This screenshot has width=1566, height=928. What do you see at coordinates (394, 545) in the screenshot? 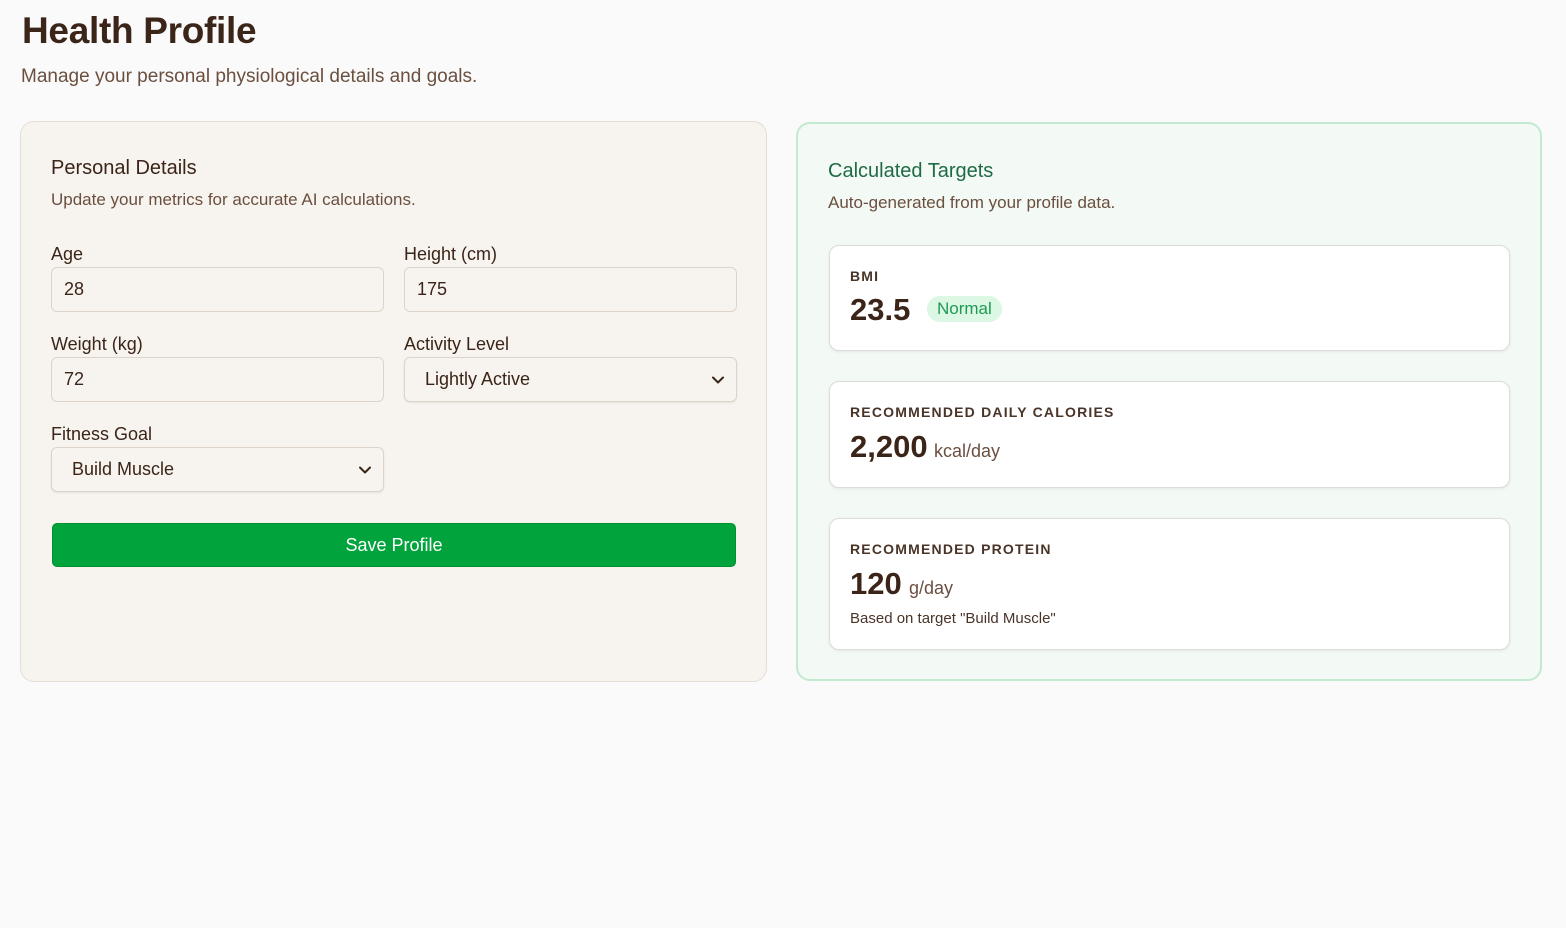
I see `save-profile-button: Save Profile` at bounding box center [394, 545].